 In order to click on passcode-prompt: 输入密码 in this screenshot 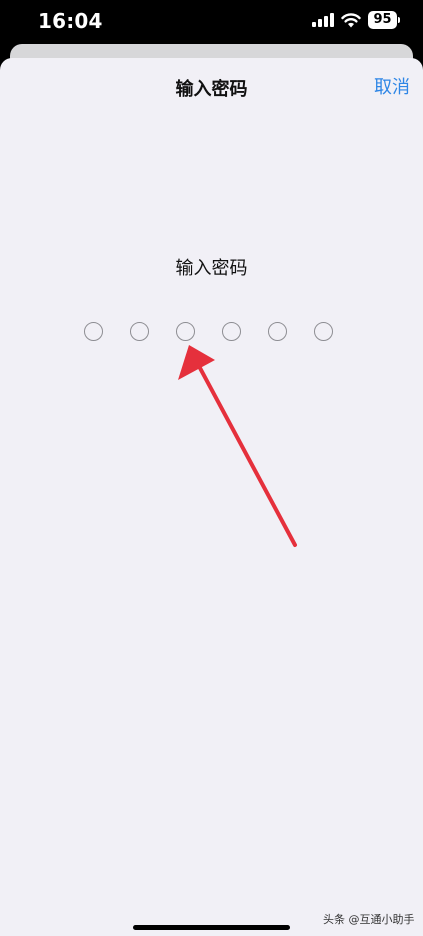, I will do `click(211, 268)`.